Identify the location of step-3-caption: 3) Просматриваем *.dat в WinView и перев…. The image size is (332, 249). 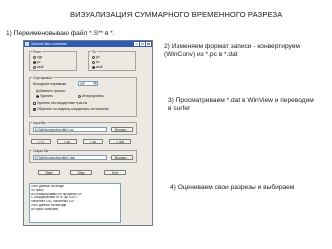
(241, 104).